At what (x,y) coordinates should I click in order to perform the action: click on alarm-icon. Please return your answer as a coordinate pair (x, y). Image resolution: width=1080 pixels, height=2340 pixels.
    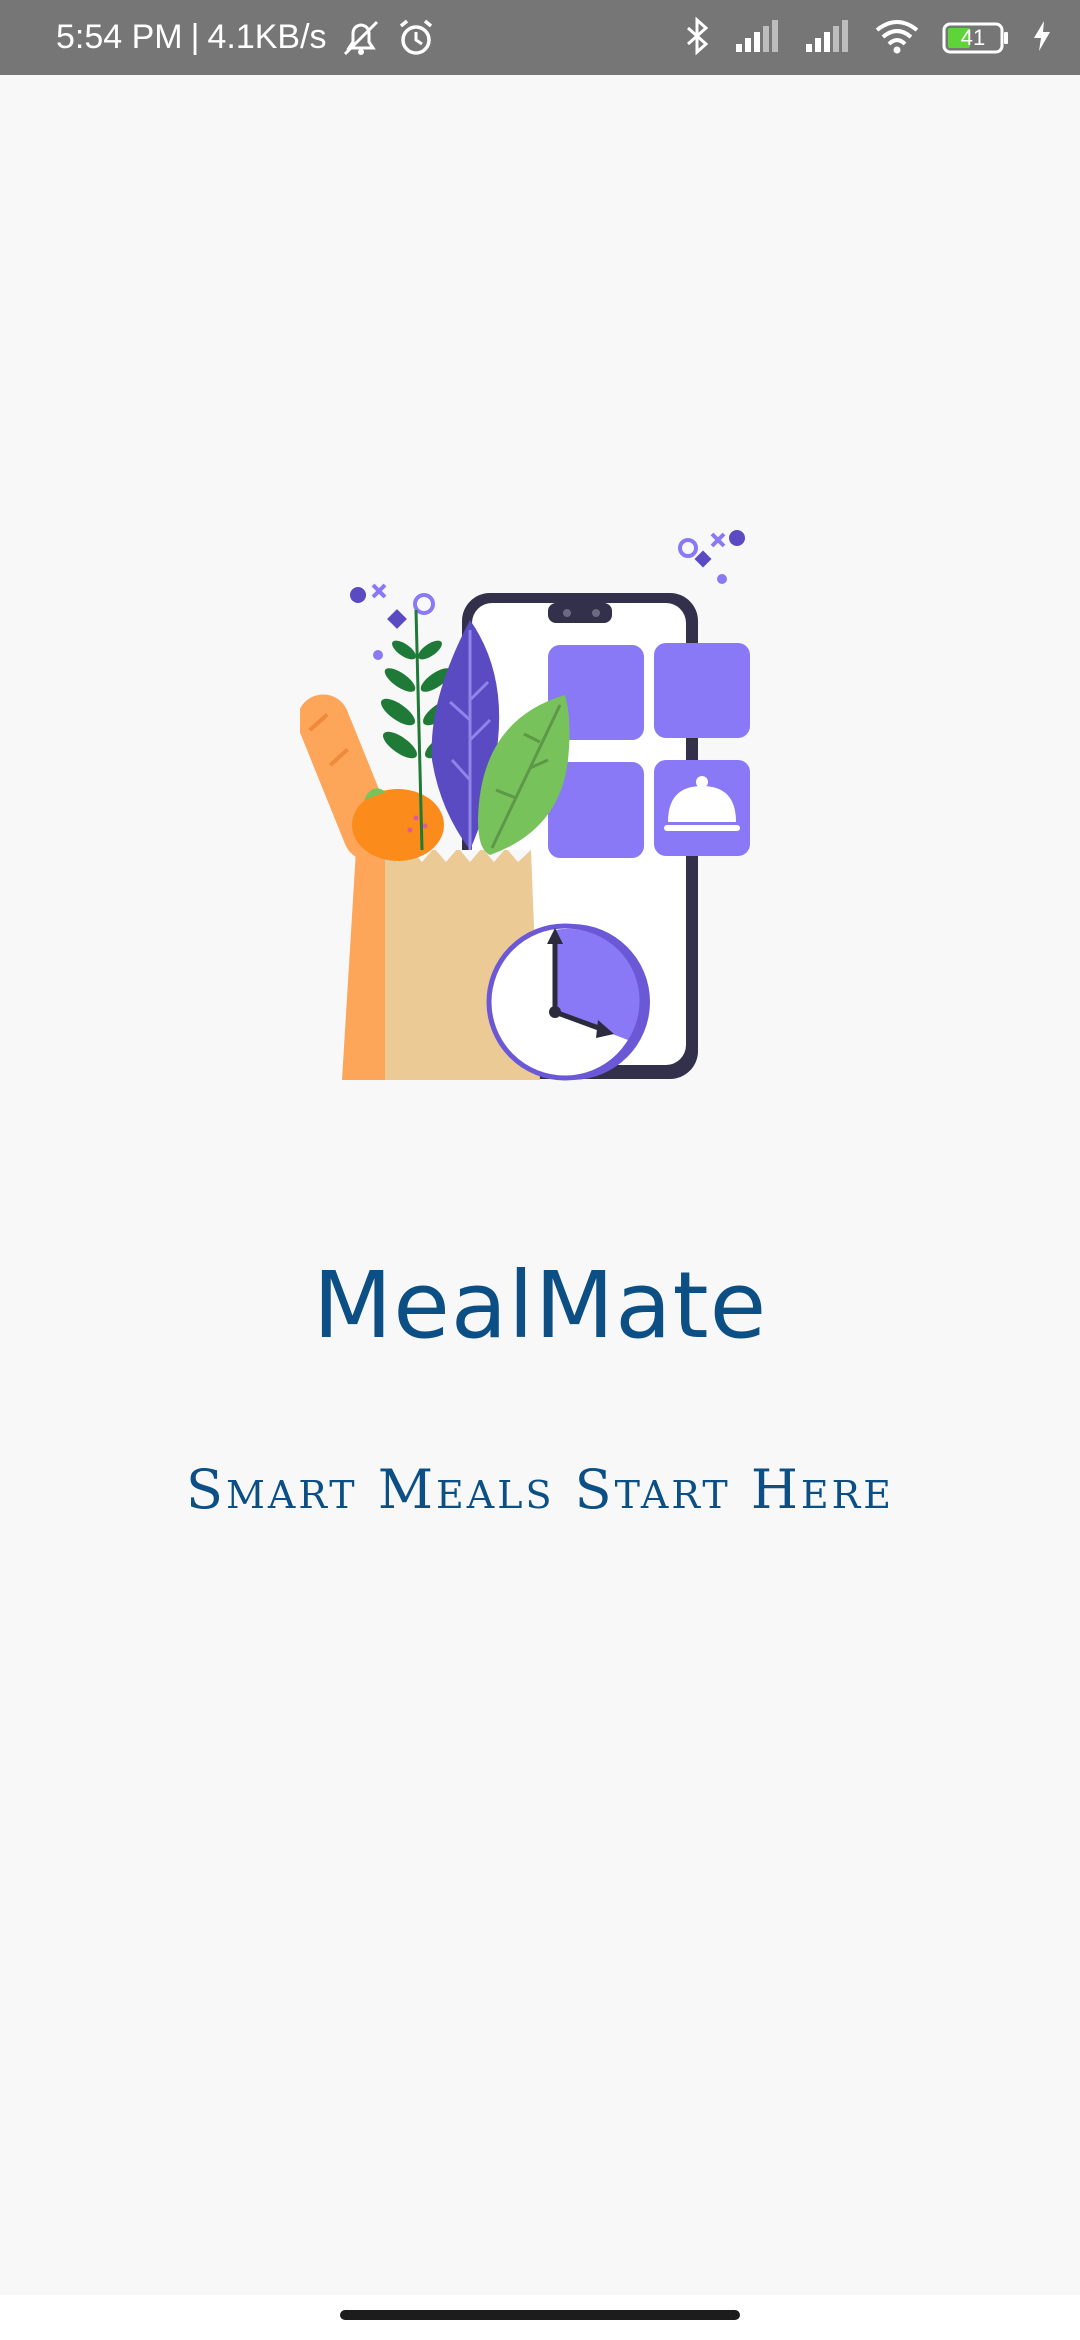
    Looking at the image, I should click on (416, 38).